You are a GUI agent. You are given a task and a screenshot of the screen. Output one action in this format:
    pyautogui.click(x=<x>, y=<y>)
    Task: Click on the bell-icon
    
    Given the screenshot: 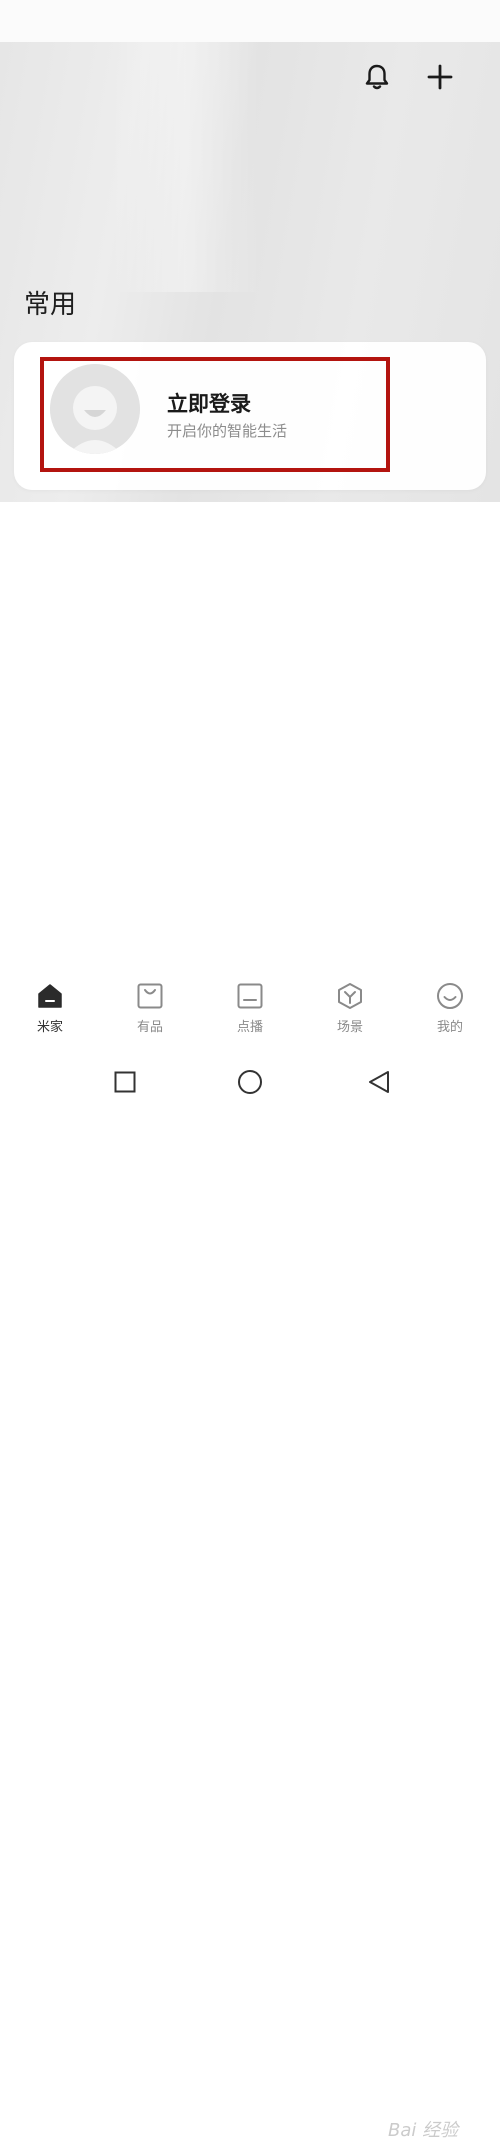 What is the action you would take?
    pyautogui.click(x=377, y=77)
    